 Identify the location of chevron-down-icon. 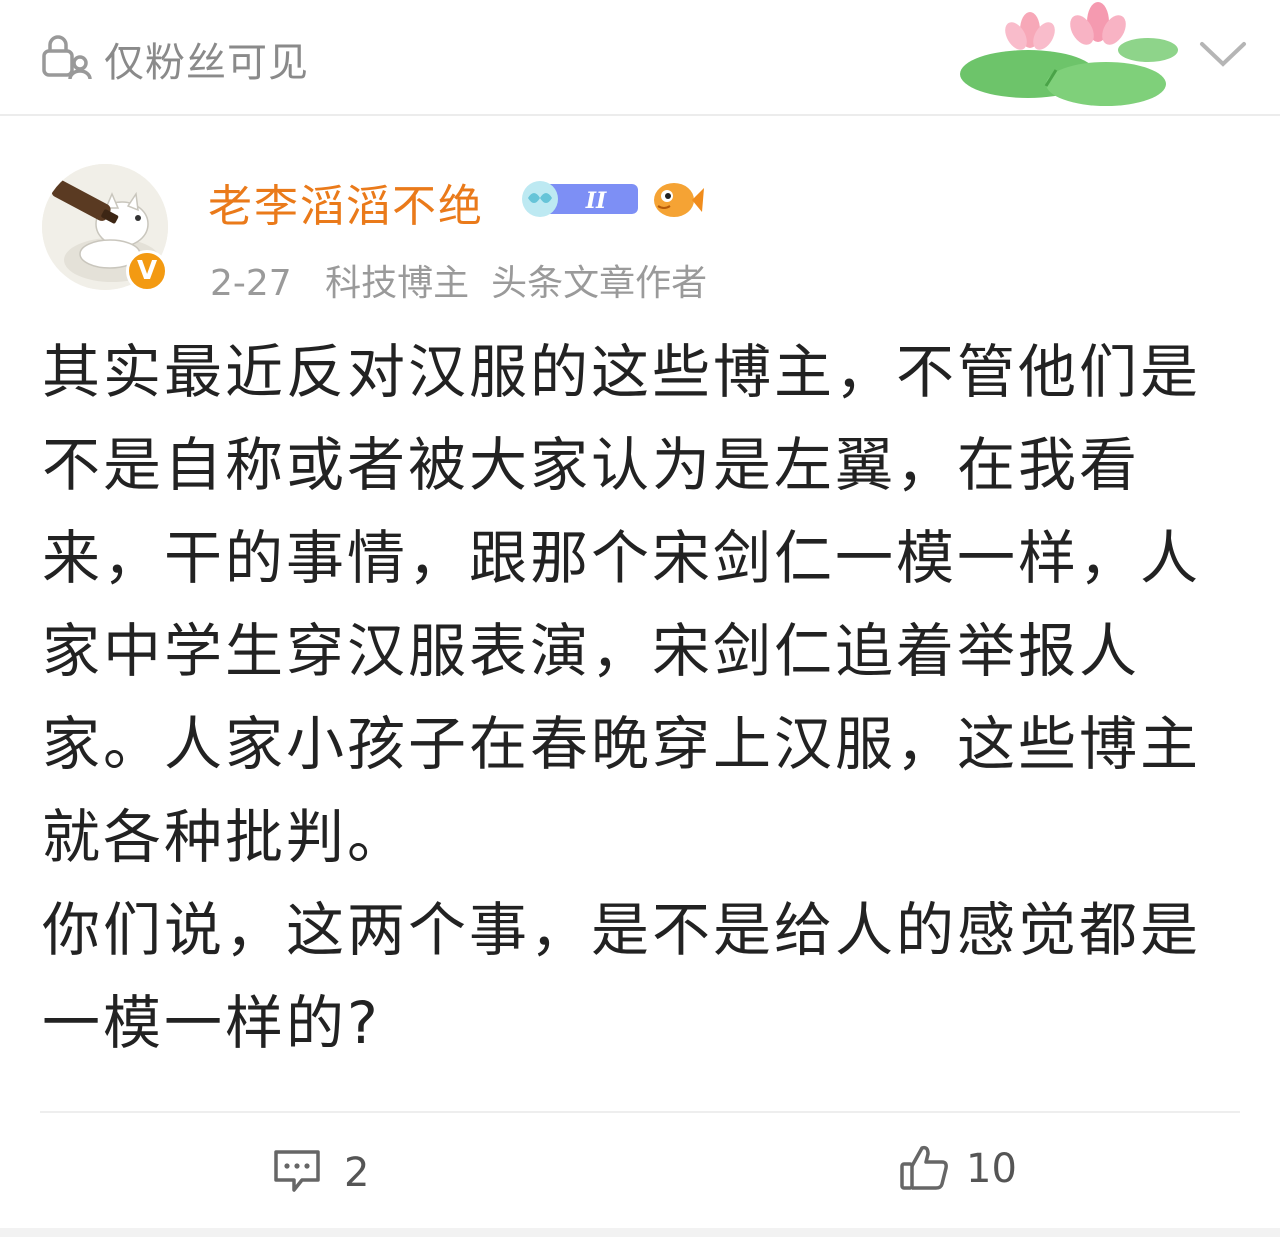
(1223, 55).